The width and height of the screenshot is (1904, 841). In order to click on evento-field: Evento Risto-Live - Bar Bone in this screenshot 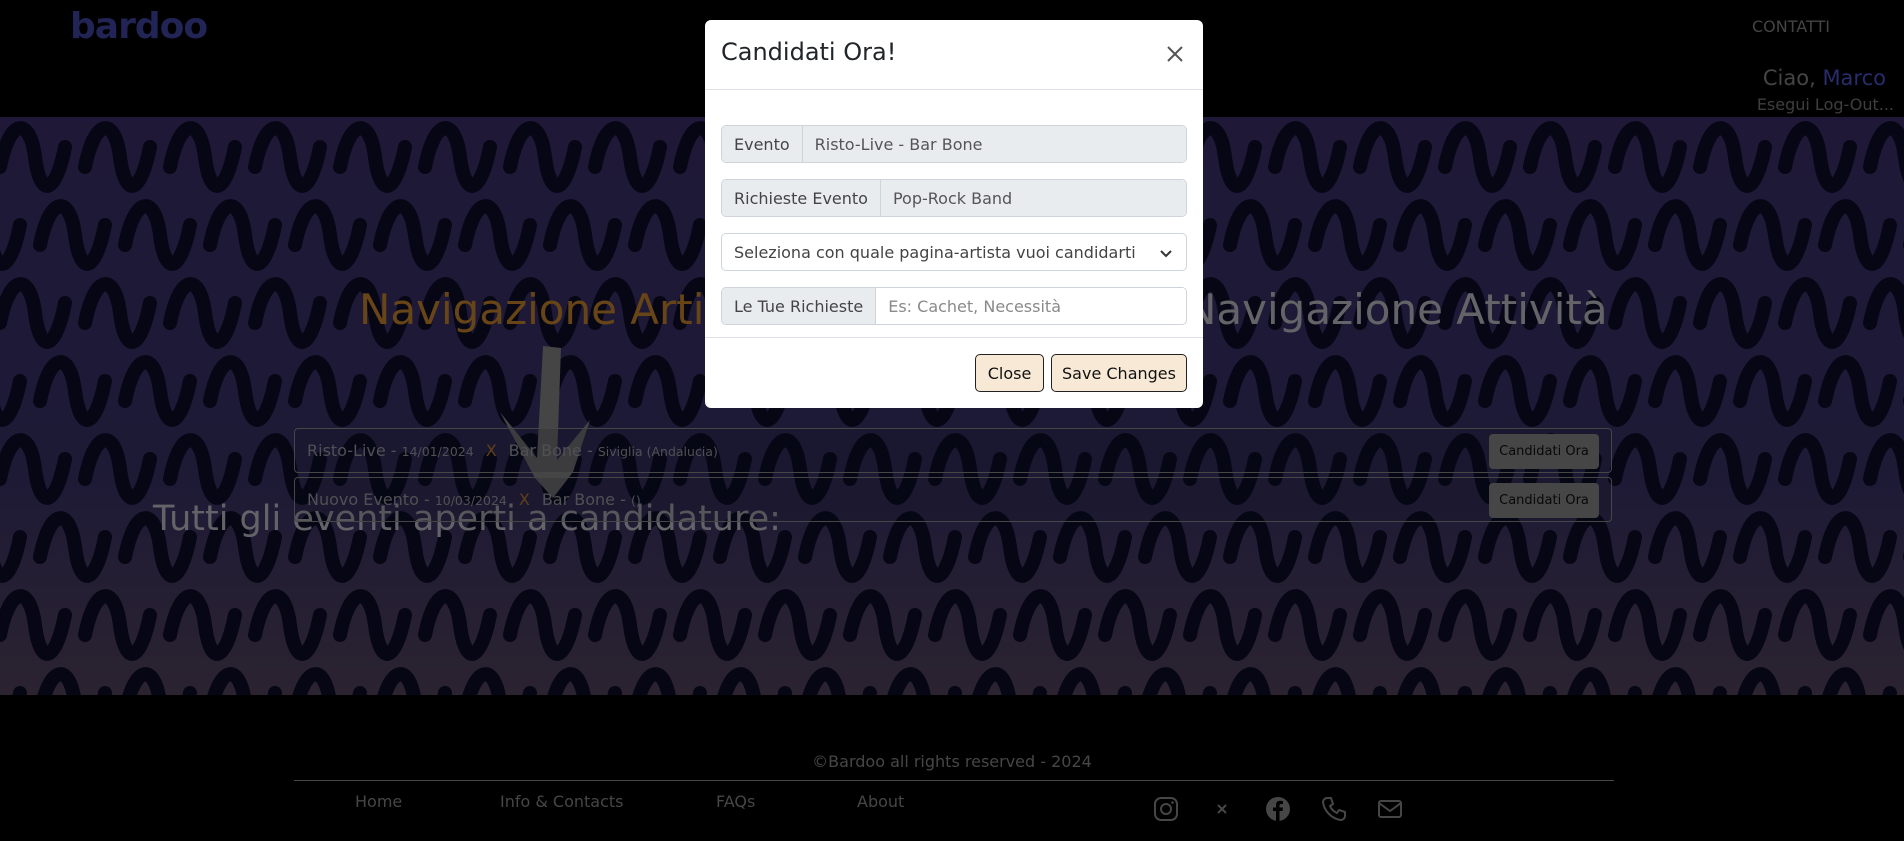, I will do `click(954, 144)`.